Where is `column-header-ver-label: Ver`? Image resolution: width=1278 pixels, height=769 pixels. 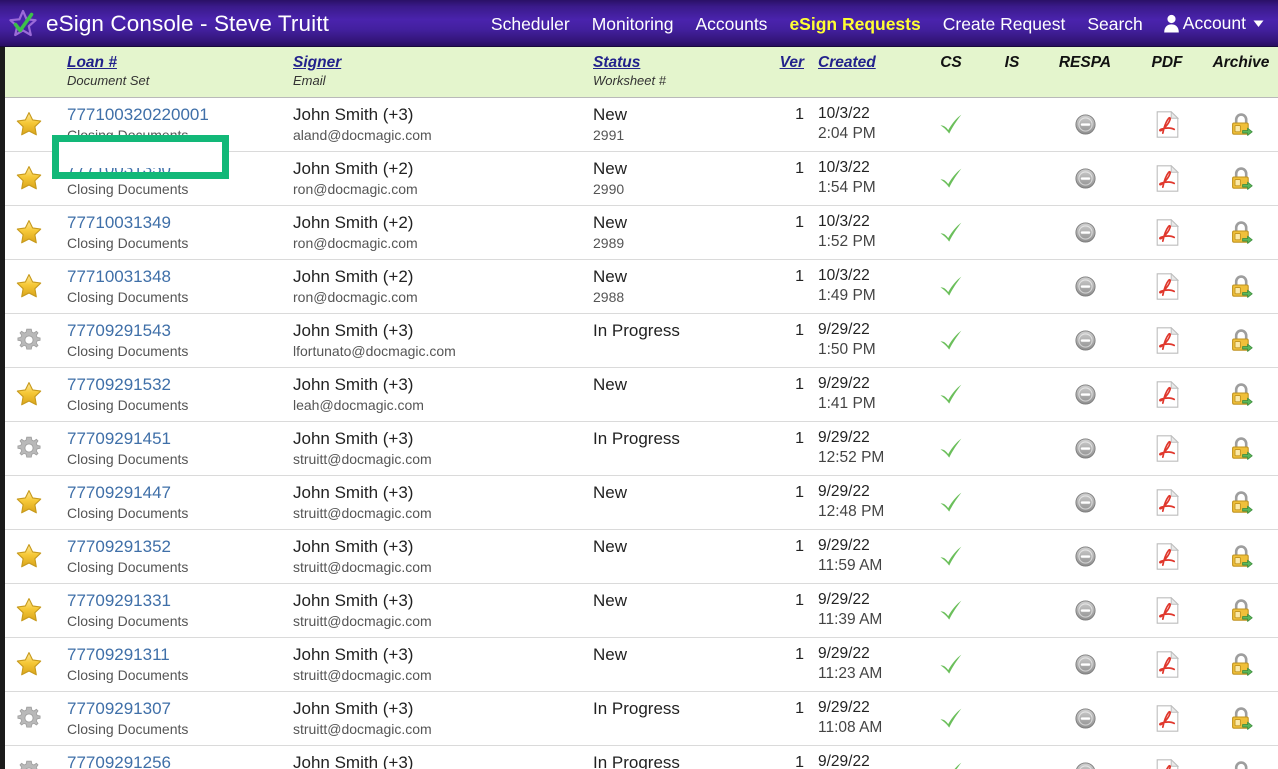
column-header-ver-label: Ver is located at coordinates (792, 63).